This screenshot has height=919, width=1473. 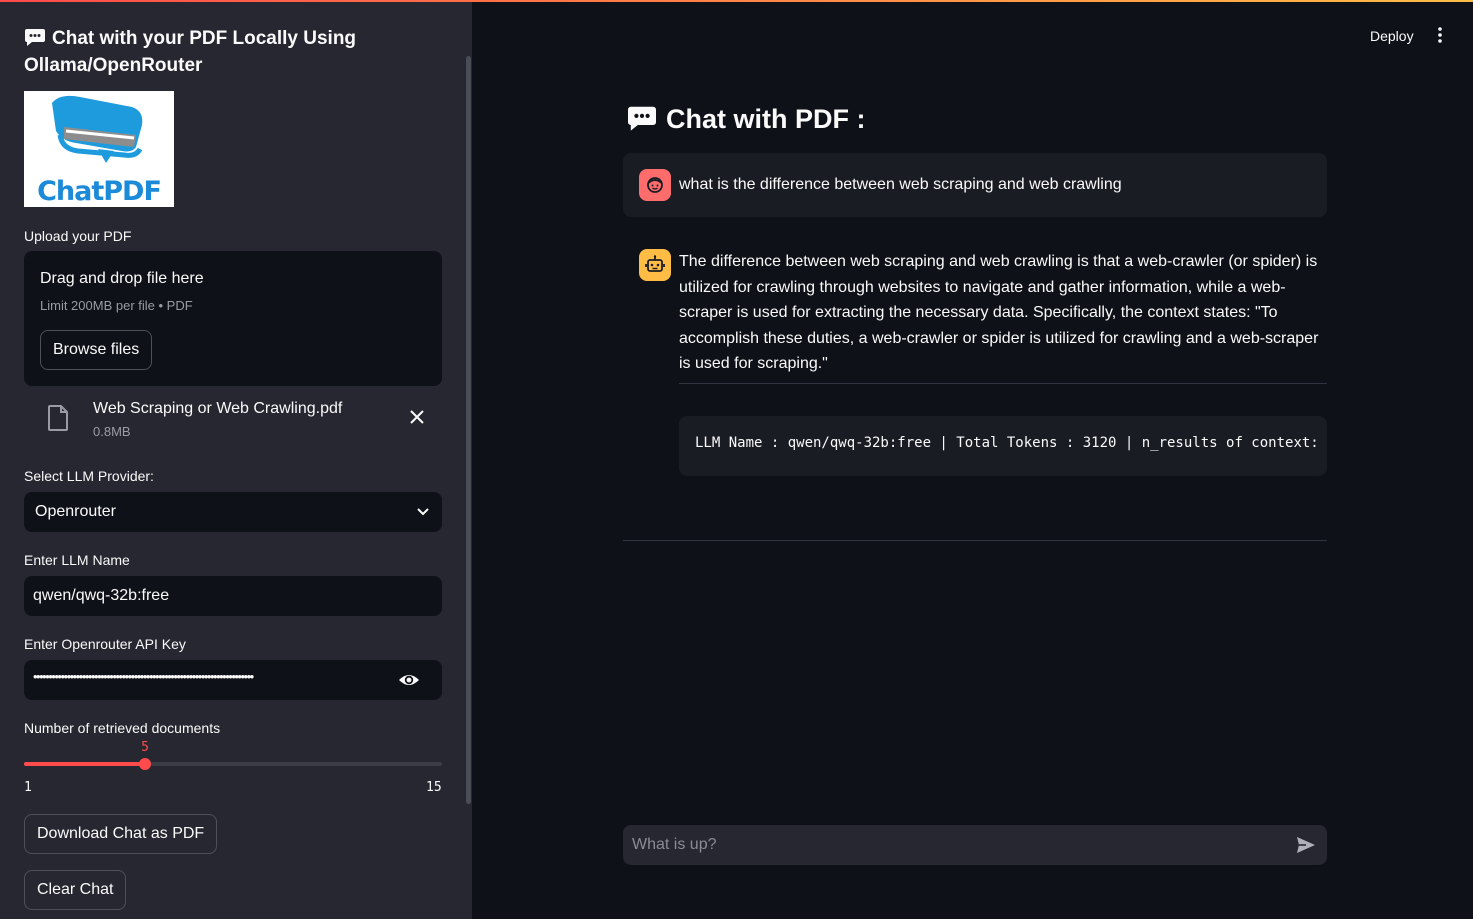 I want to click on upload-label: Upload your PDF, so click(x=78, y=236).